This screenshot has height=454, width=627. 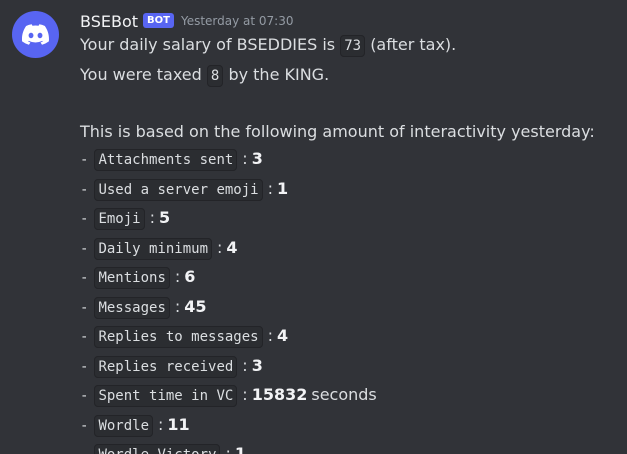 What do you see at coordinates (190, 276) in the screenshot?
I see `stat-value: 6` at bounding box center [190, 276].